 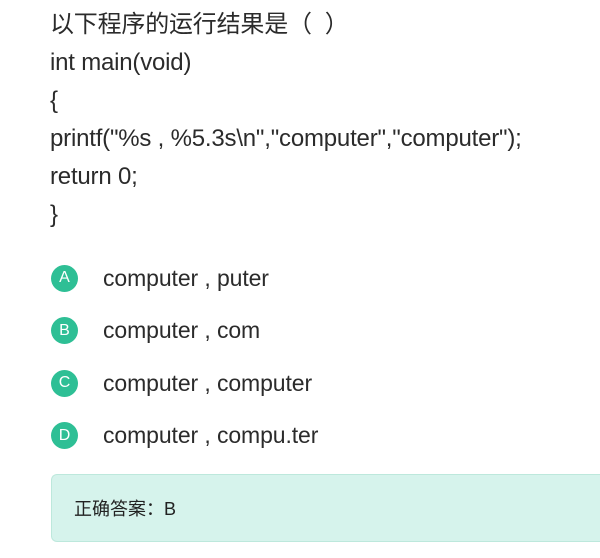 I want to click on option-a: A computer , puter, so click(x=321, y=278).